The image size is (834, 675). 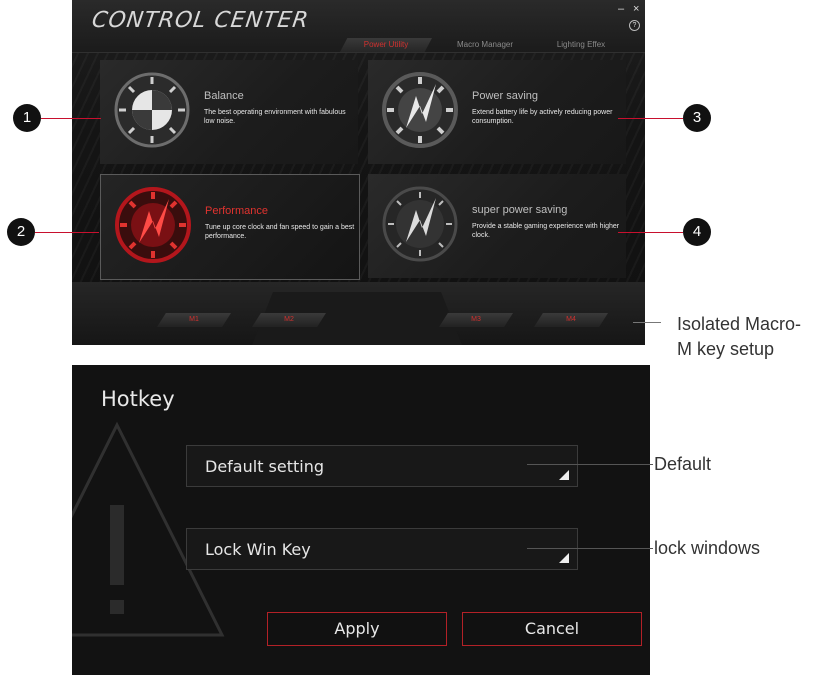 What do you see at coordinates (194, 320) in the screenshot?
I see `macro-key-m1: M1` at bounding box center [194, 320].